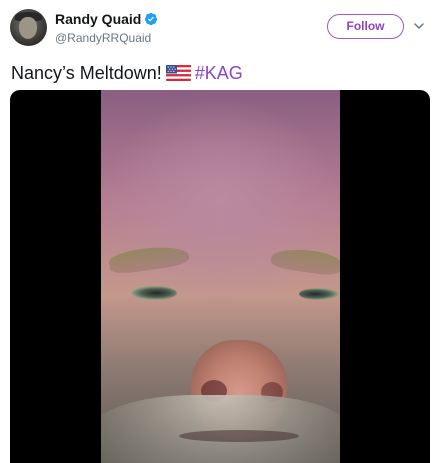  I want to click on author-info: Randy Quaid @RandyRRQuaid, so click(106, 28).